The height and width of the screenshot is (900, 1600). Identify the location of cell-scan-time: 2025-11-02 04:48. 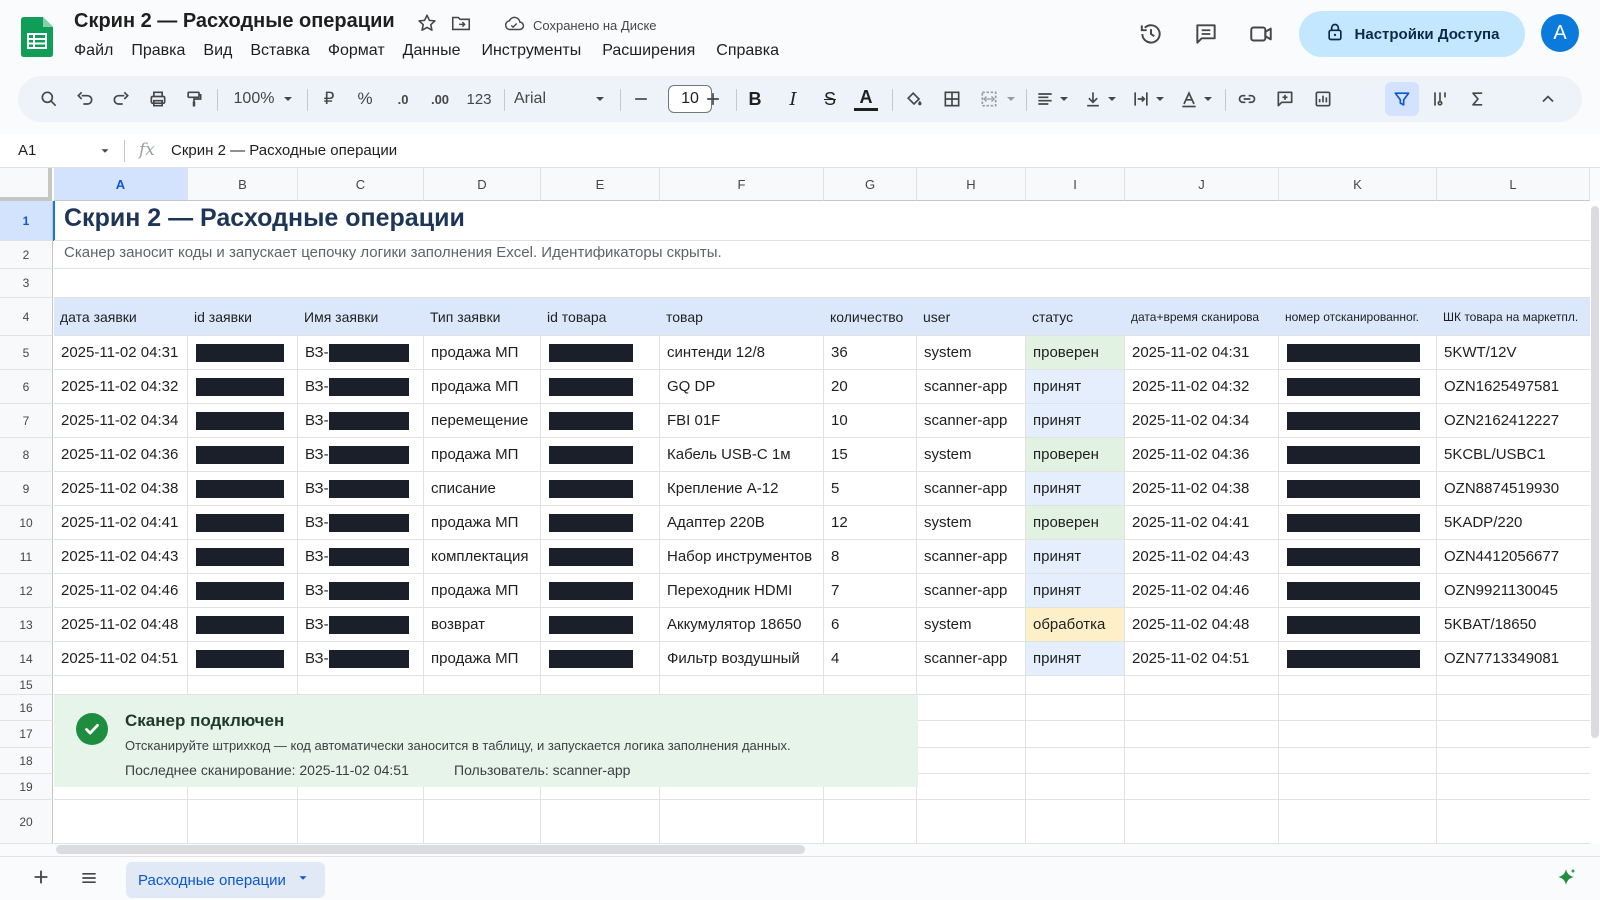
(1201, 624).